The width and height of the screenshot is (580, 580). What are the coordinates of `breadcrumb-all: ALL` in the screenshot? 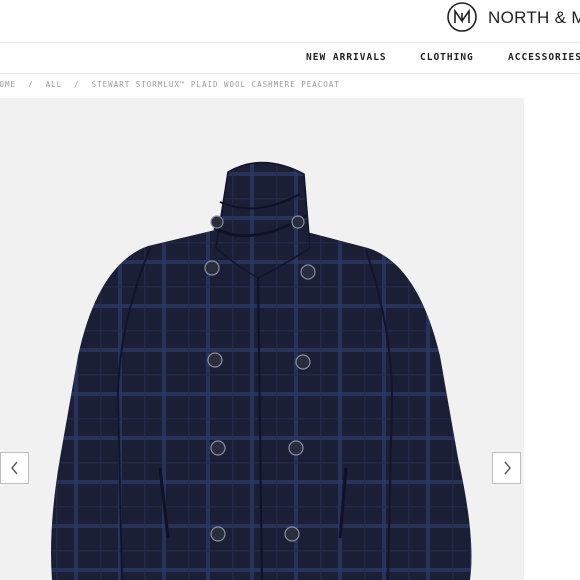 It's located at (54, 84).